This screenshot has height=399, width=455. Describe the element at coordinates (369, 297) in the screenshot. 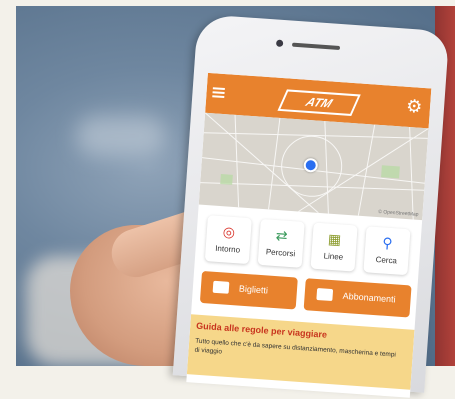

I see `subscriptions-label: Abbonamenti` at that location.